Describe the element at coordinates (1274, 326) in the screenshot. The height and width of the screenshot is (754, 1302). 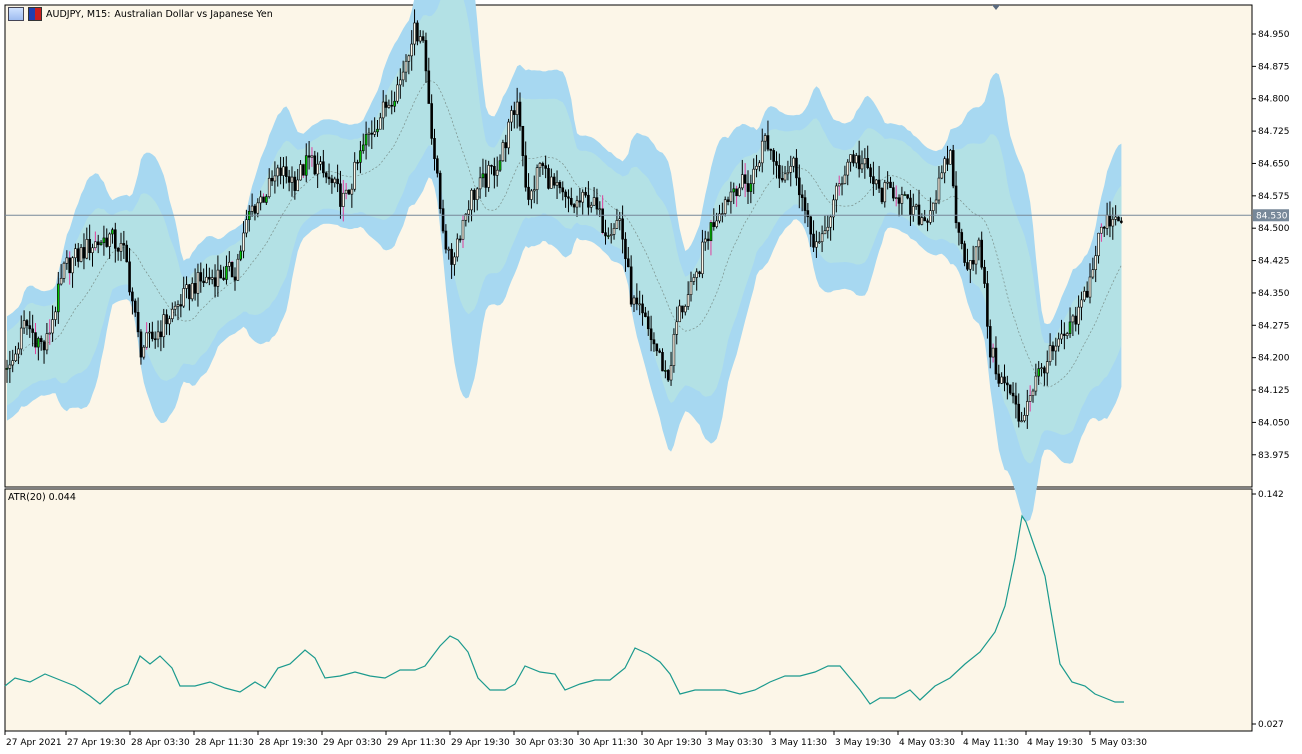
I see `price-tick-label: 84.275` at that location.